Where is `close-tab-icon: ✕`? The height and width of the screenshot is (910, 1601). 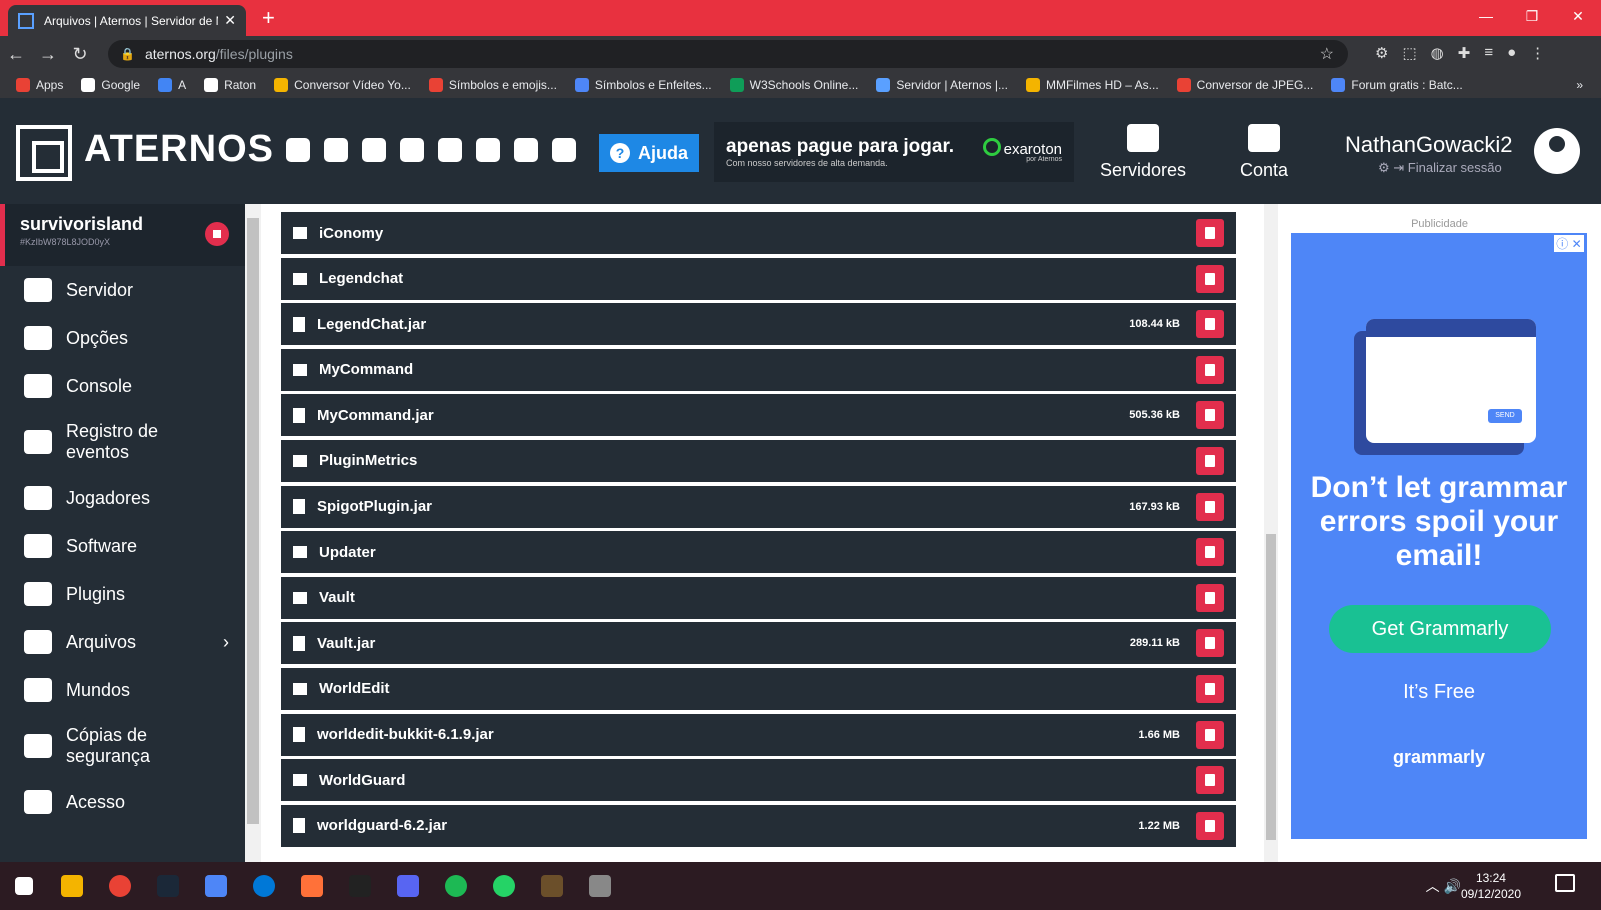 close-tab-icon: ✕ is located at coordinates (230, 20).